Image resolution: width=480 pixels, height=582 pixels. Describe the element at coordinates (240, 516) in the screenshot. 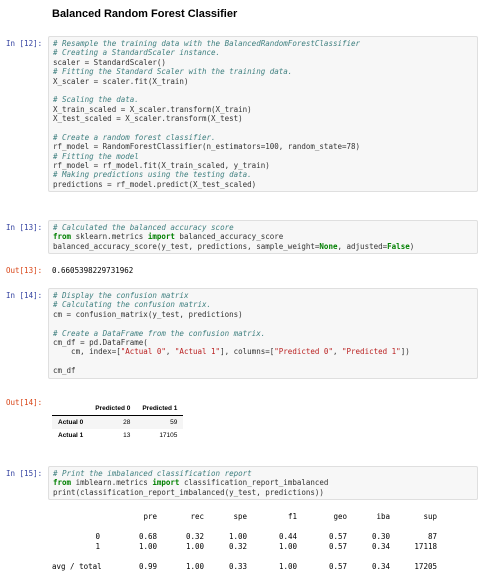

I see `report-header: spe` at that location.